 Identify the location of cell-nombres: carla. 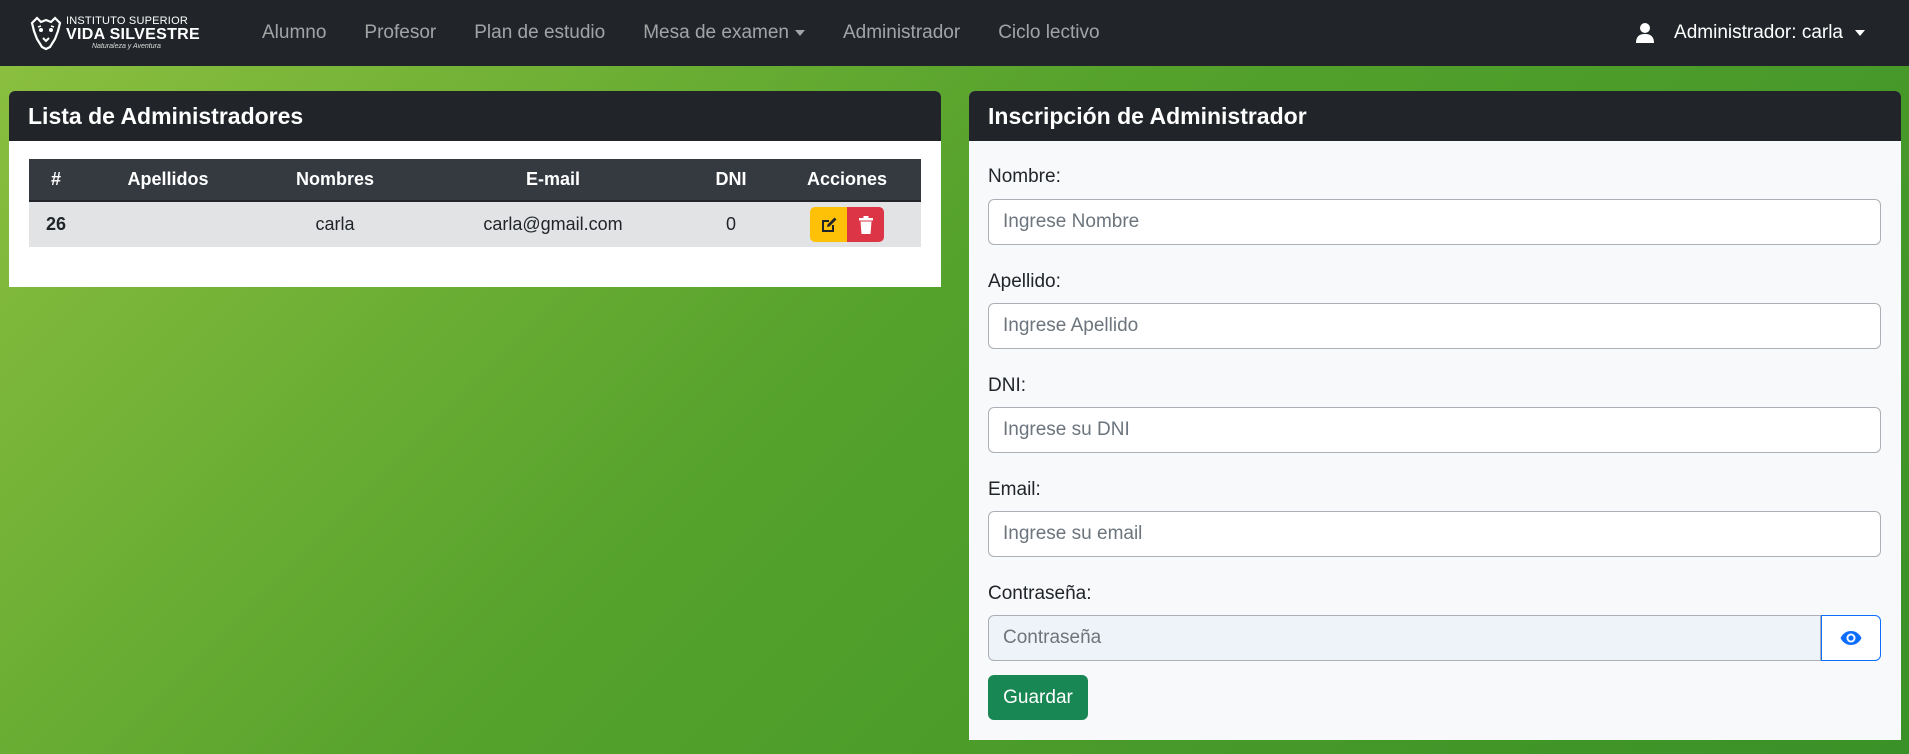
(335, 224).